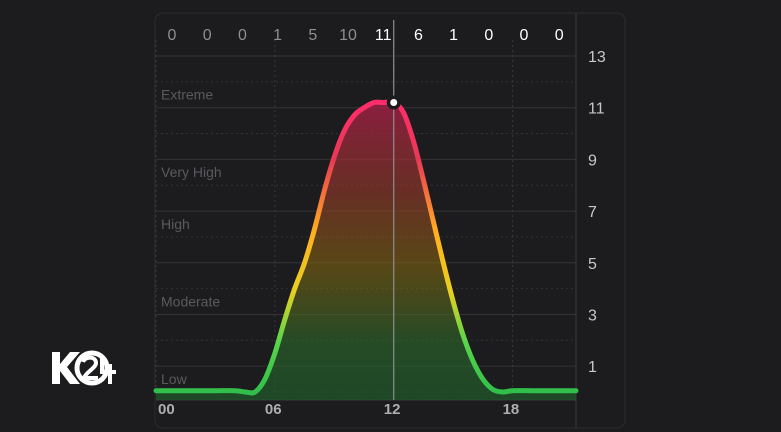  Describe the element at coordinates (166, 409) in the screenshot. I see `x-tick-label: 00` at that location.